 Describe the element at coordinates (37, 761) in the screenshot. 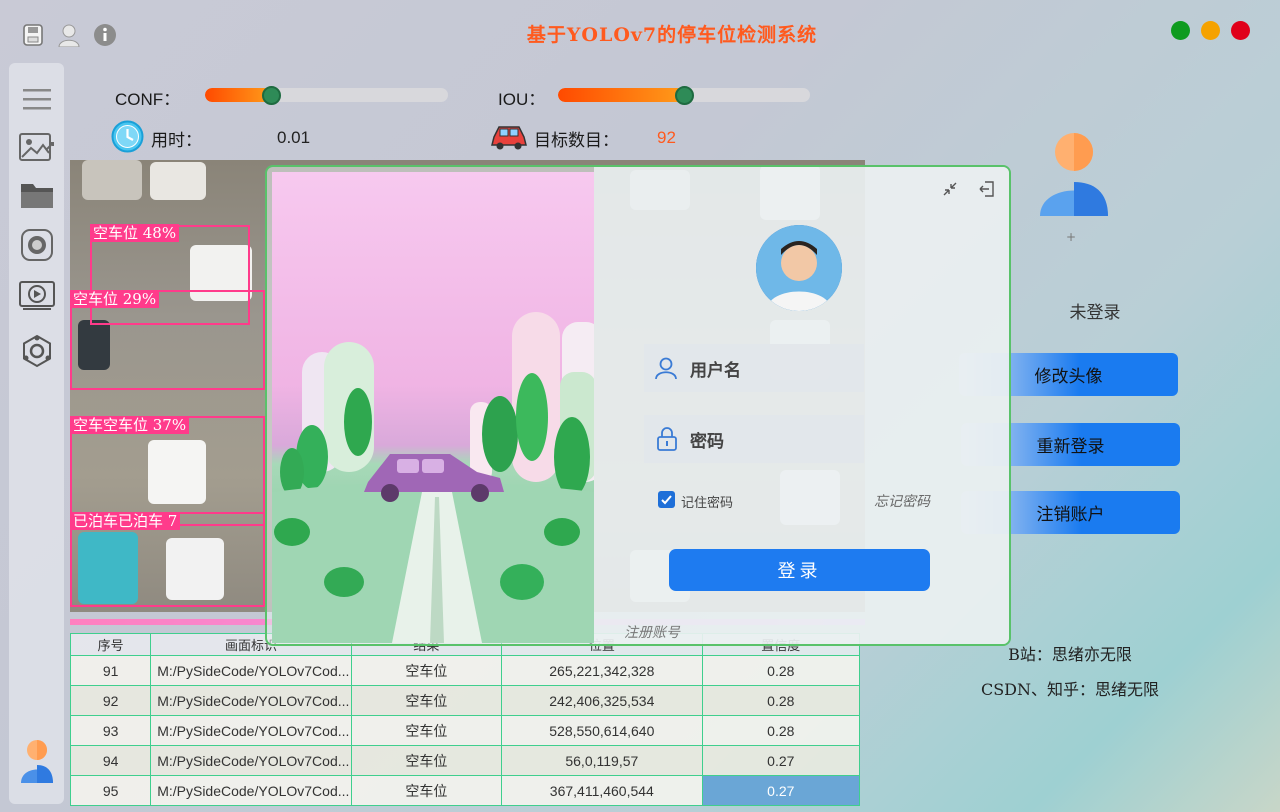

I see `user-avatar-icon` at that location.